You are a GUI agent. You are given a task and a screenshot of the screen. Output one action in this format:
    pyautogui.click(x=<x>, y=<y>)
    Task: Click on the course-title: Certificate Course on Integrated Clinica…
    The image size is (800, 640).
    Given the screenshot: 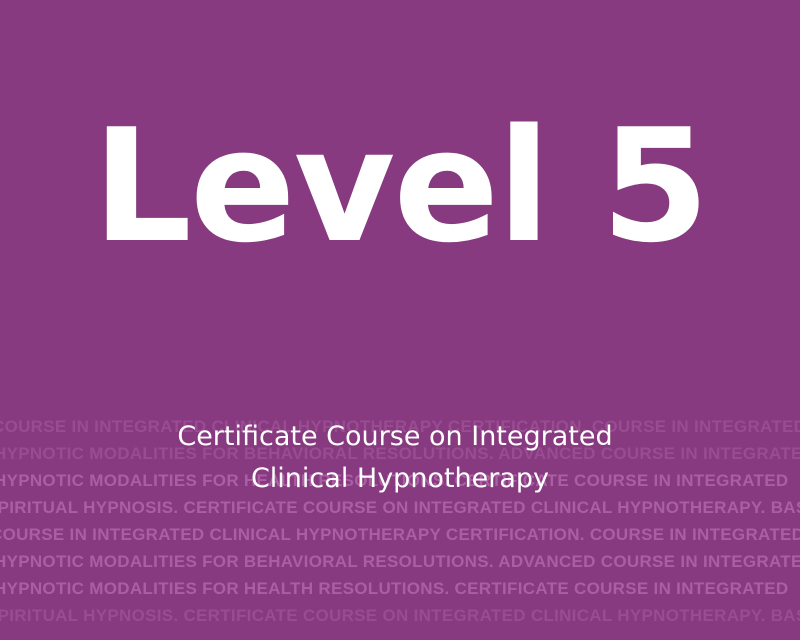 What is the action you would take?
    pyautogui.click(x=395, y=458)
    